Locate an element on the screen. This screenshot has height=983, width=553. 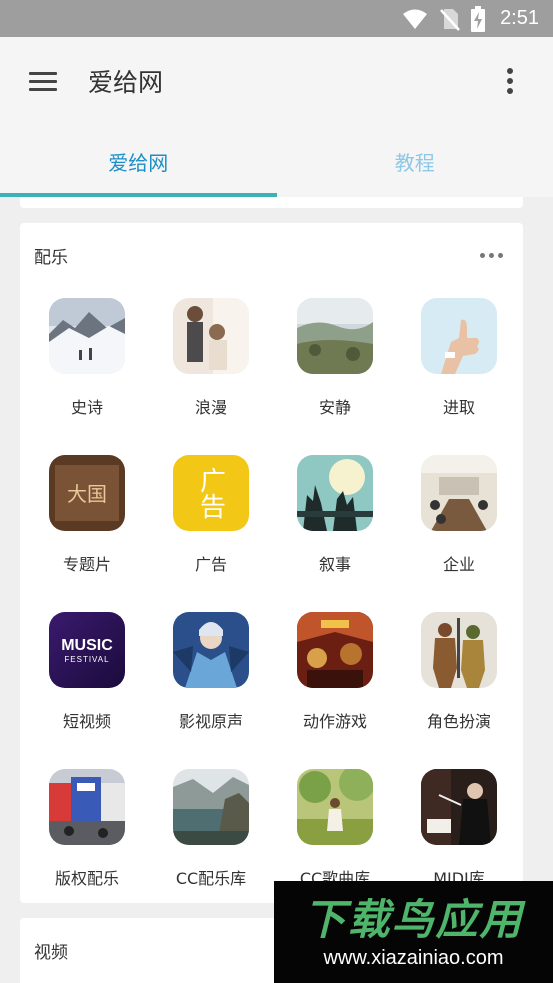
category-romantic: 浪漫 is located at coordinates (211, 365).